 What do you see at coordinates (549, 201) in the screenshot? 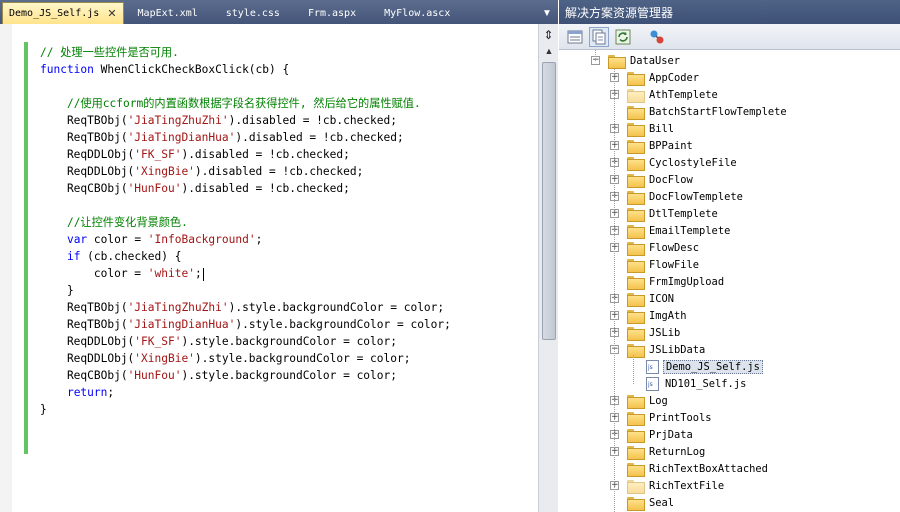
I see `scrollbar-thumb` at bounding box center [549, 201].